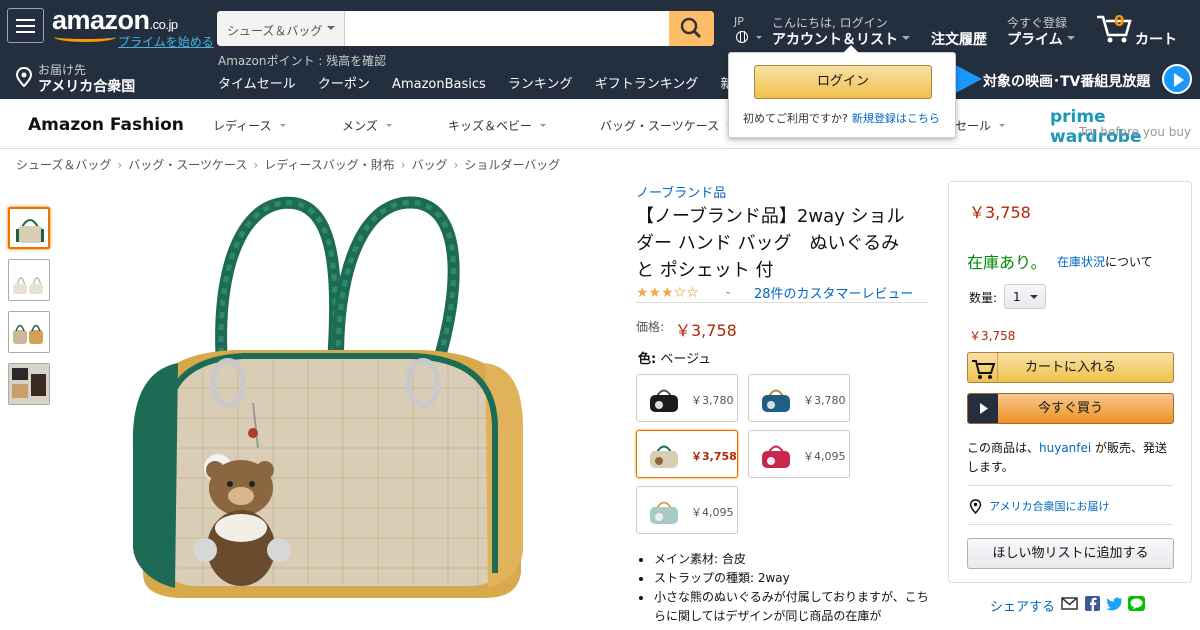 This screenshot has width=1200, height=630. I want to click on nav-coupon: クーポン, so click(344, 84).